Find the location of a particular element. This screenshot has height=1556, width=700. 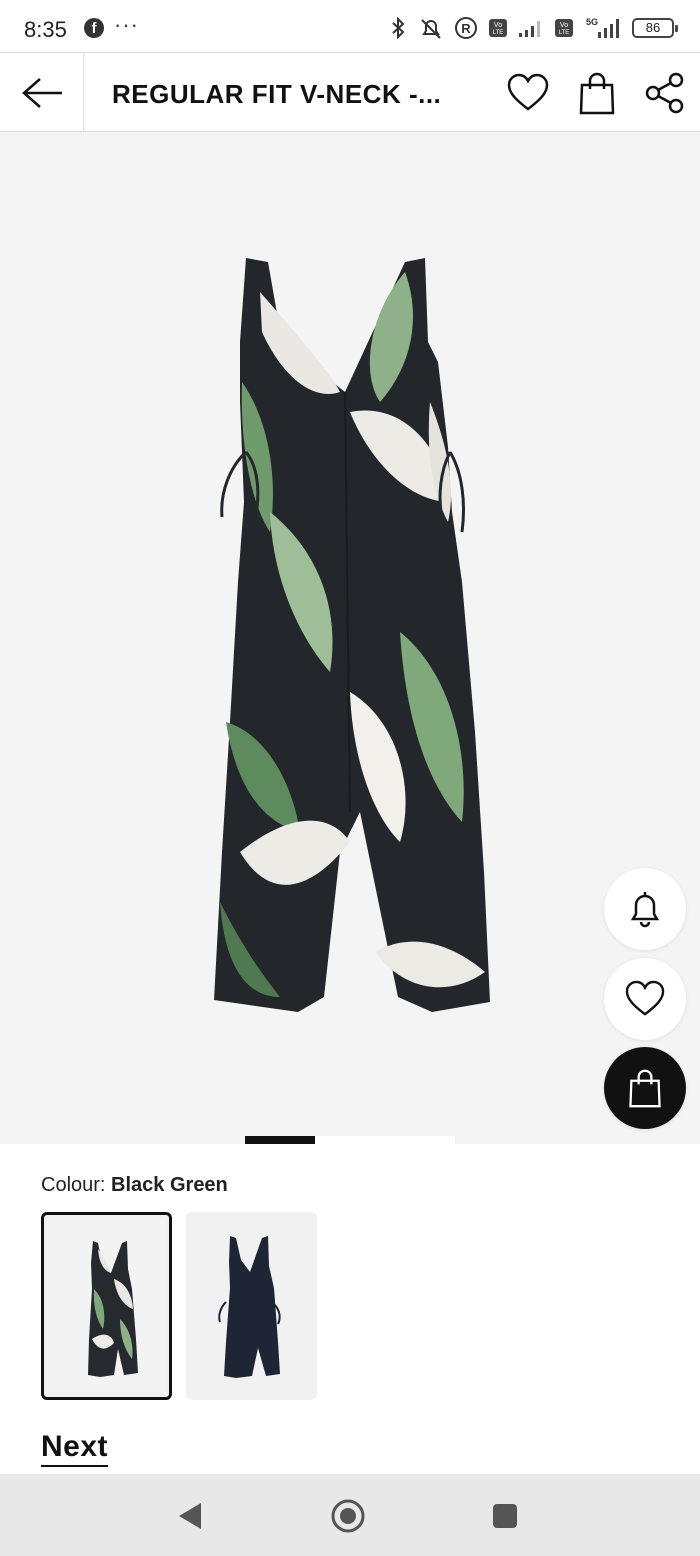

5g-signal-icon: 5G is located at coordinates (602, 27).